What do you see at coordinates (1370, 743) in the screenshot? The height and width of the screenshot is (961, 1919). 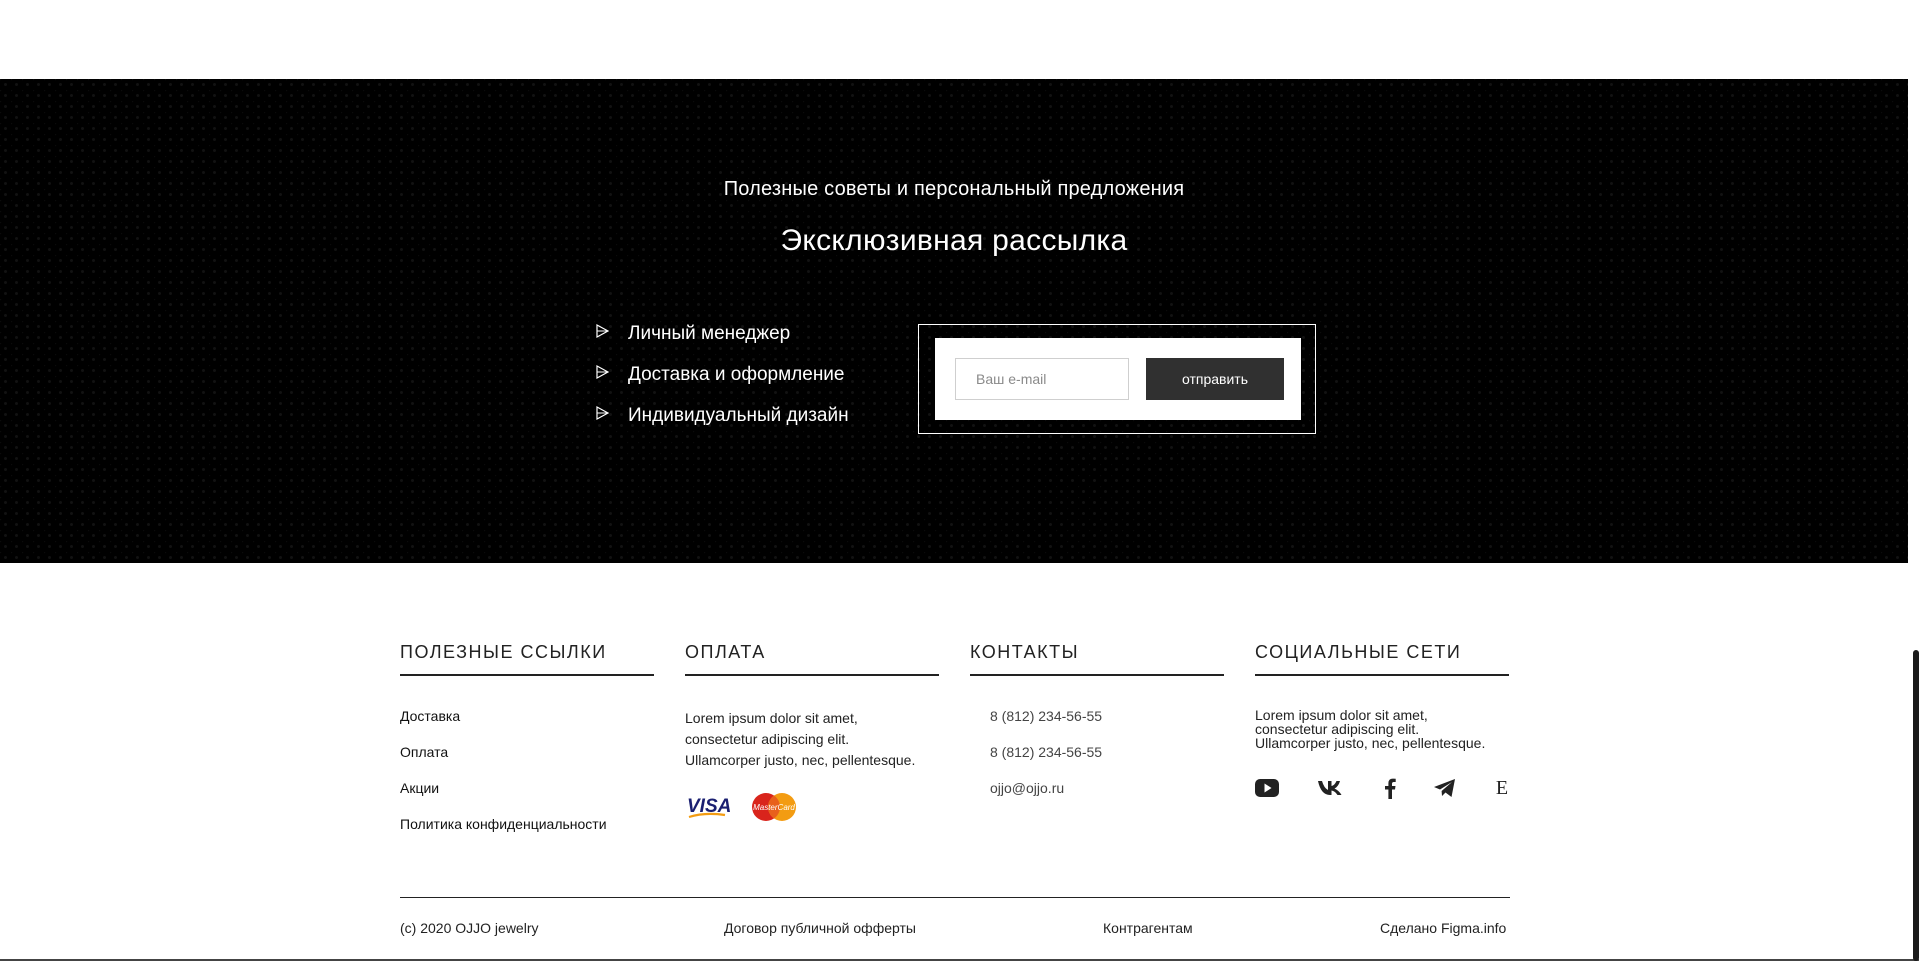 I see `social-text-line: Ullamcorper justo, nec, pellentesque.` at bounding box center [1370, 743].